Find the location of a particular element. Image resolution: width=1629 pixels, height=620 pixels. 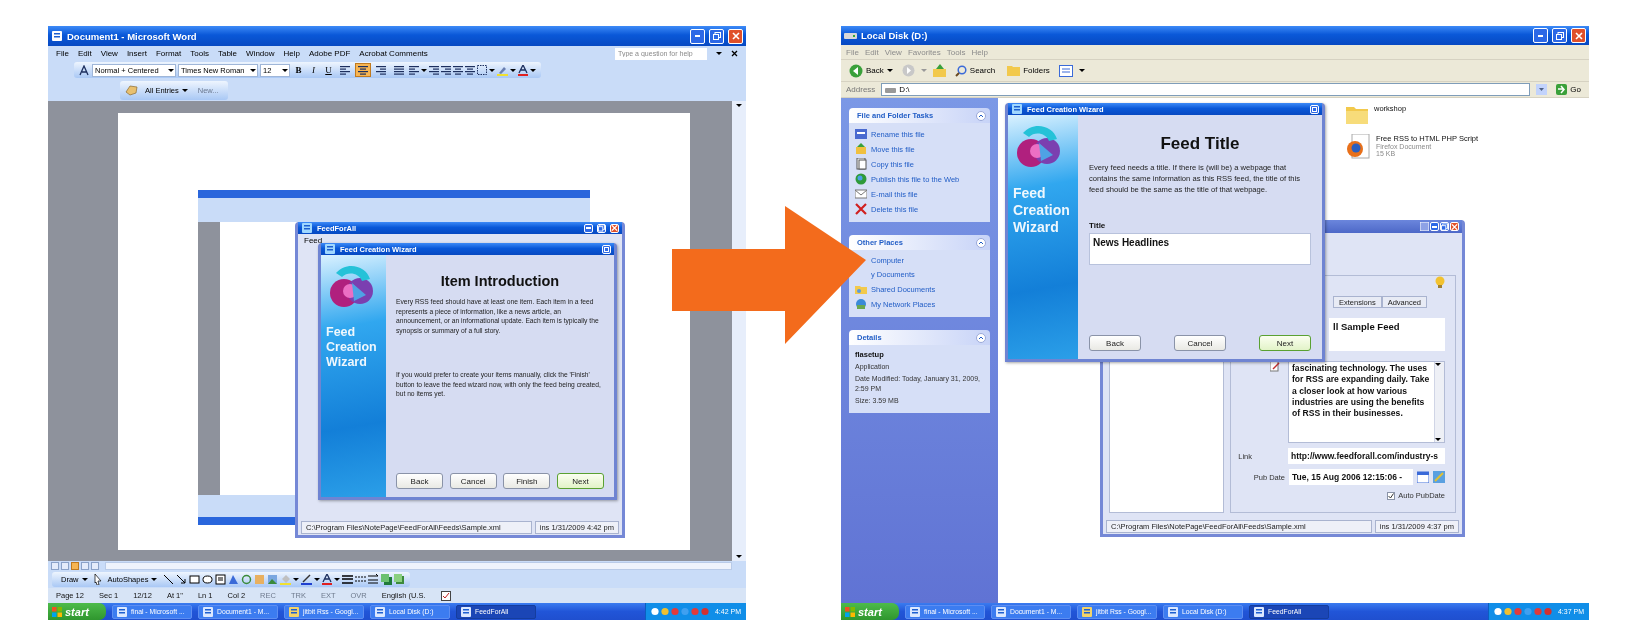

align-icon is located at coordinates (381, 70).